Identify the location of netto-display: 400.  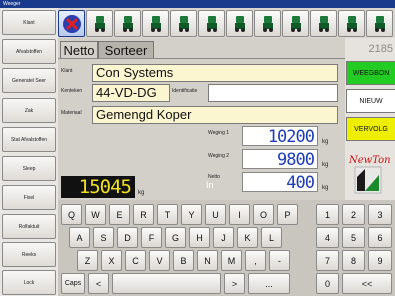
(280, 182).